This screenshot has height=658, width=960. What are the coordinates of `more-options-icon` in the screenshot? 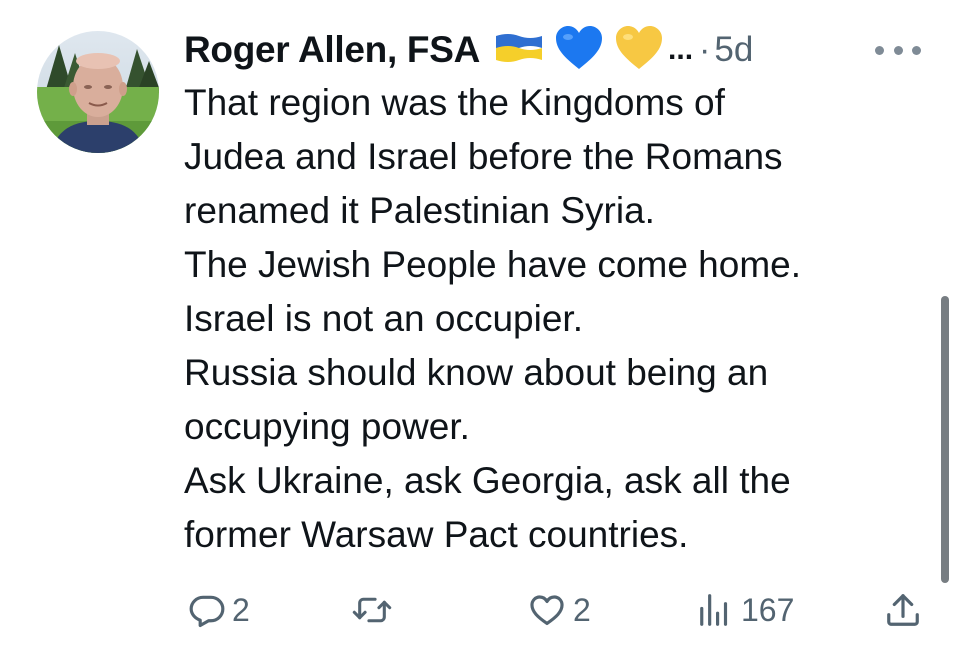 It's located at (898, 50).